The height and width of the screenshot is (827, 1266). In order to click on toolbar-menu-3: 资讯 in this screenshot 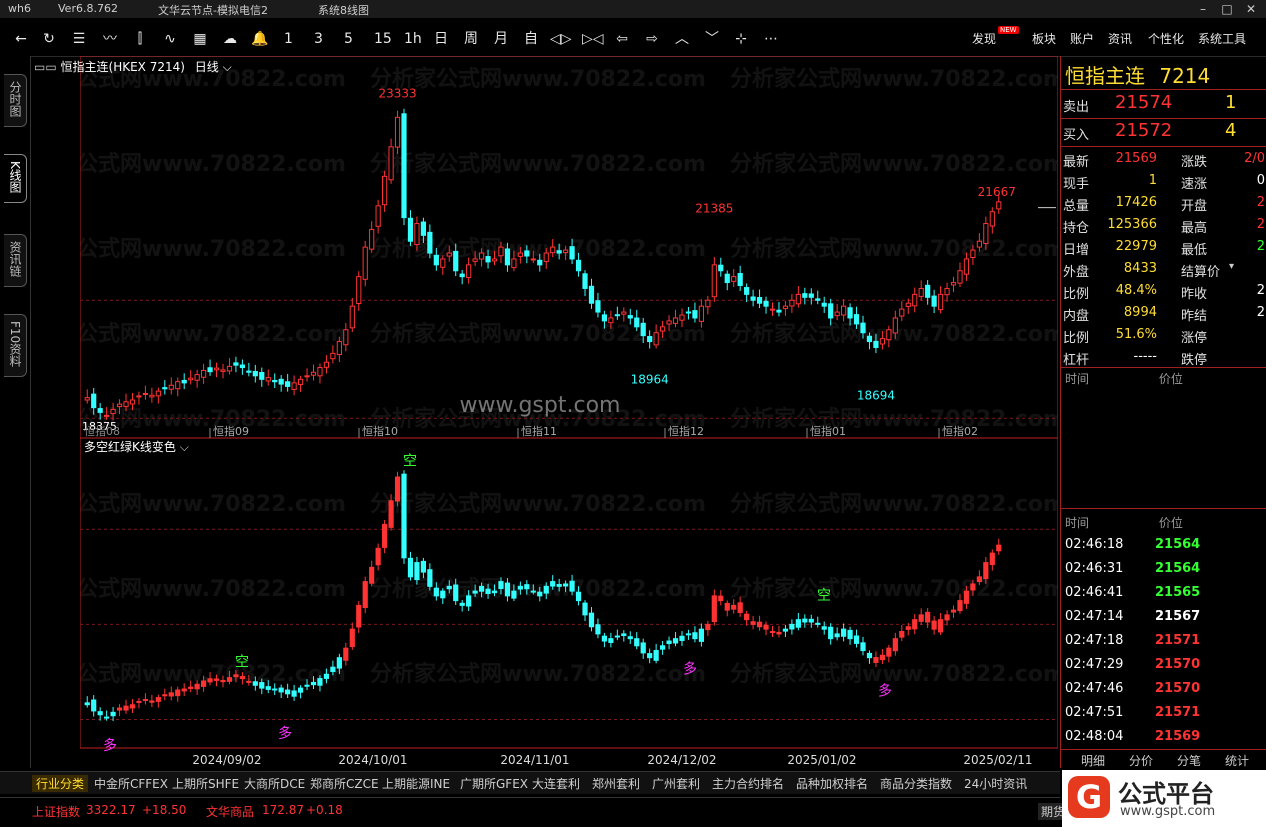, I will do `click(1120, 39)`.